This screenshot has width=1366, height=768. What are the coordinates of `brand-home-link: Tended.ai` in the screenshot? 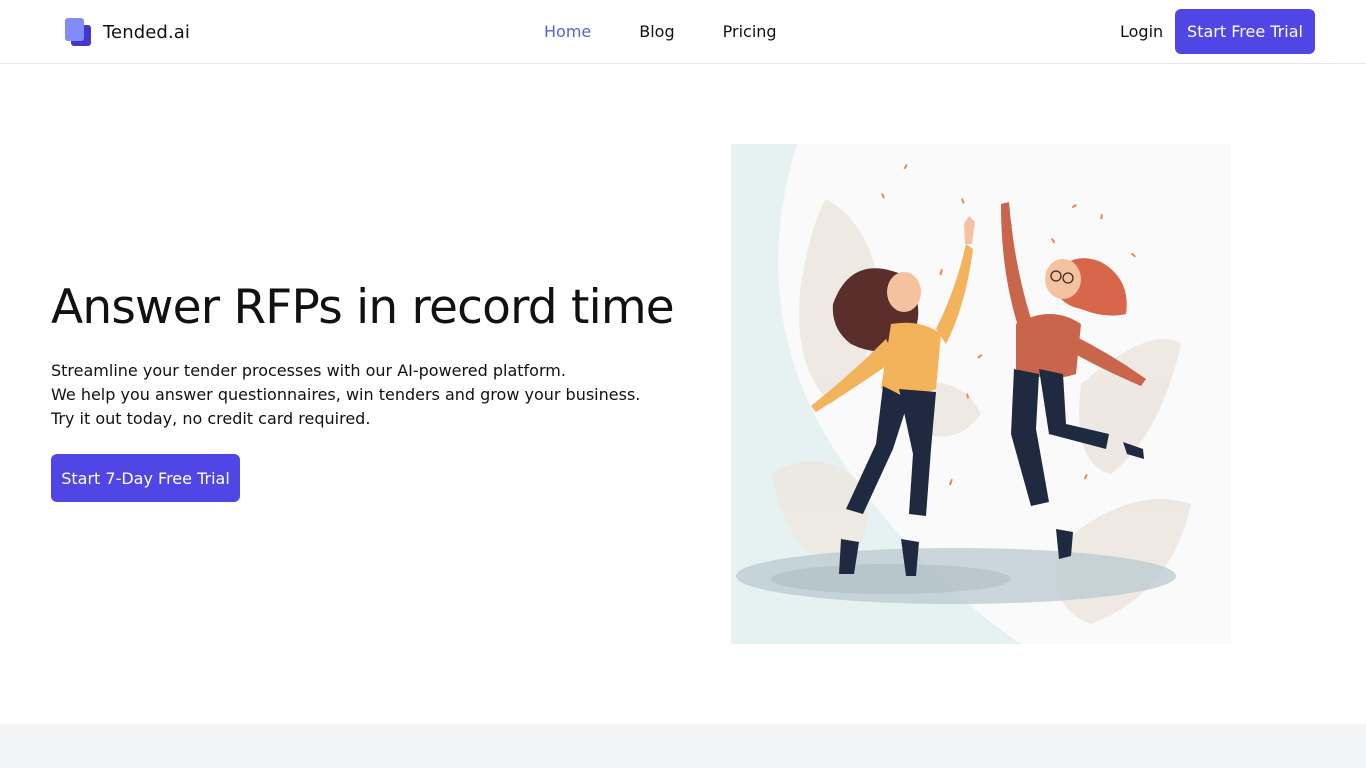 It's located at (127, 32).